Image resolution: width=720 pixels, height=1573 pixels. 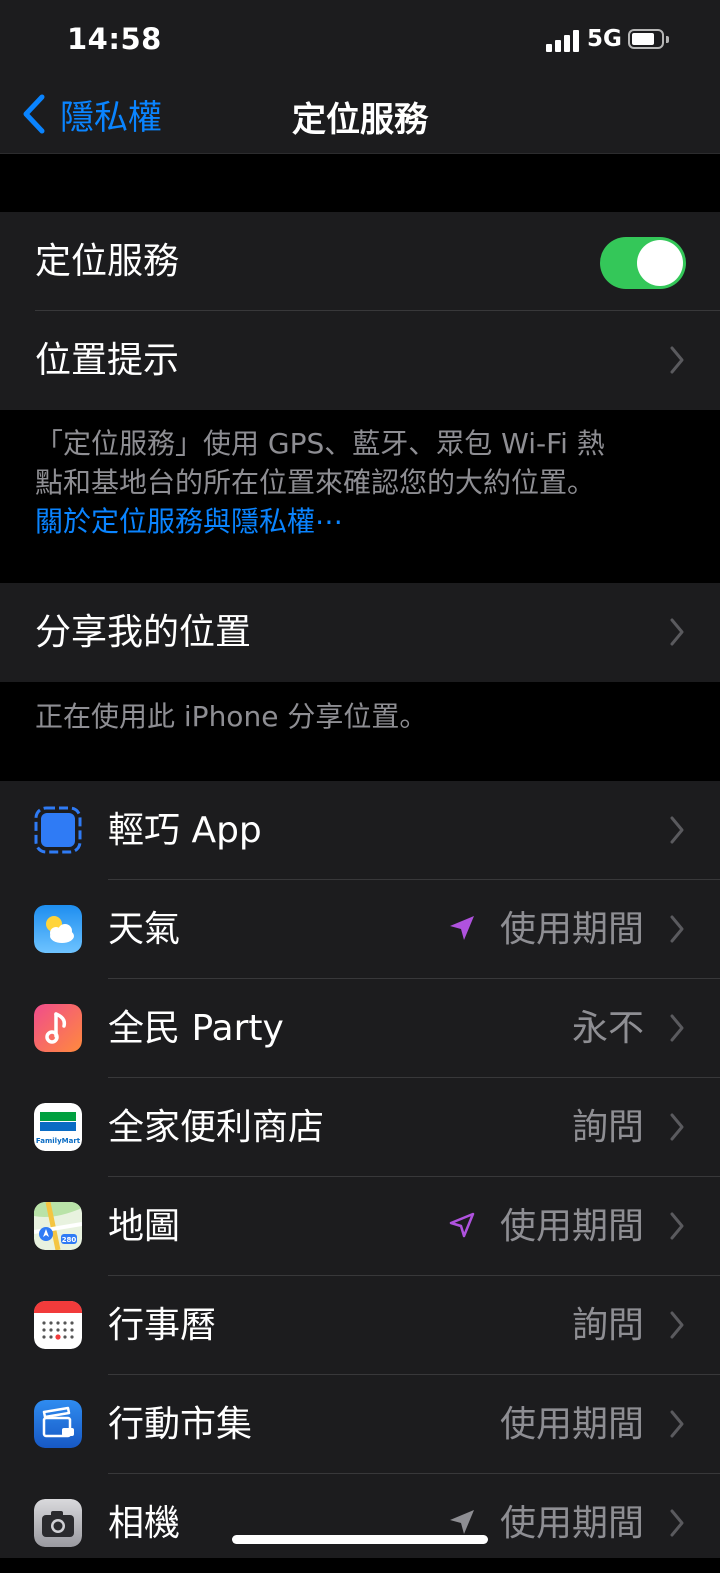 I want to click on location-alerts-row: 位置提示, so click(x=360, y=360).